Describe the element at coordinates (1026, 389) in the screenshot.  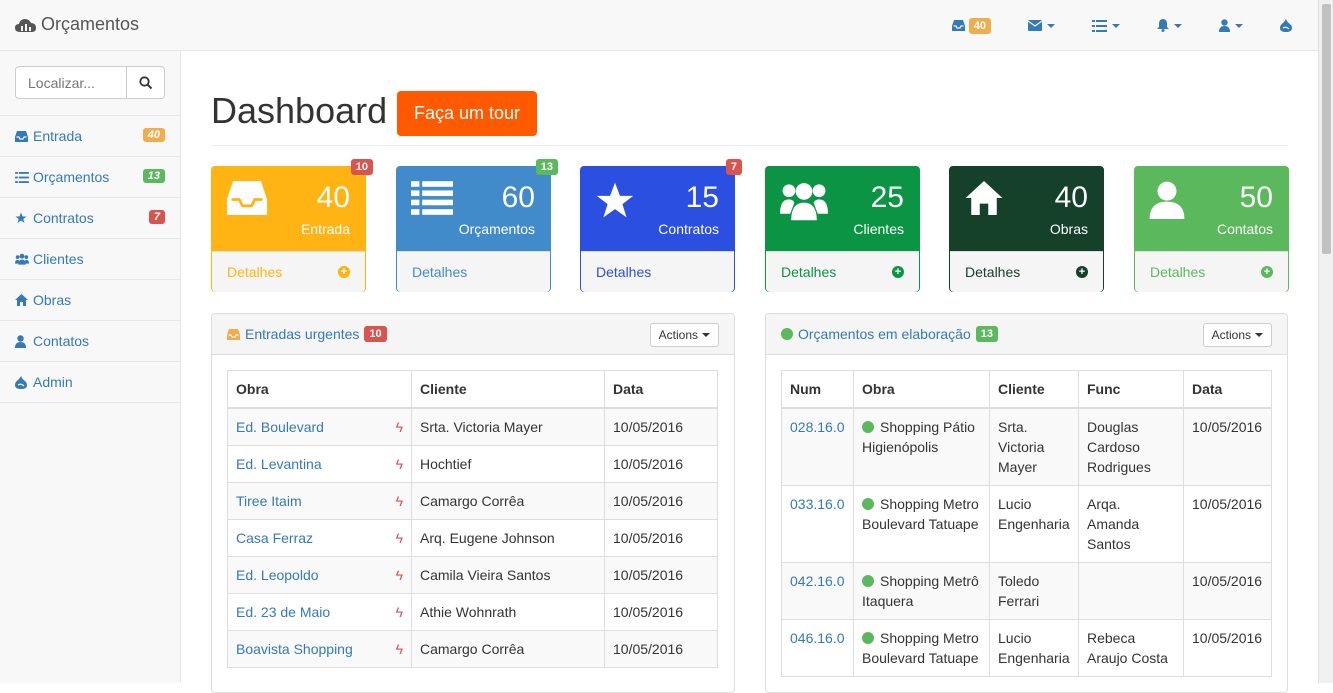
I see `table-header-row: Num Obra Cliente Func Data` at that location.